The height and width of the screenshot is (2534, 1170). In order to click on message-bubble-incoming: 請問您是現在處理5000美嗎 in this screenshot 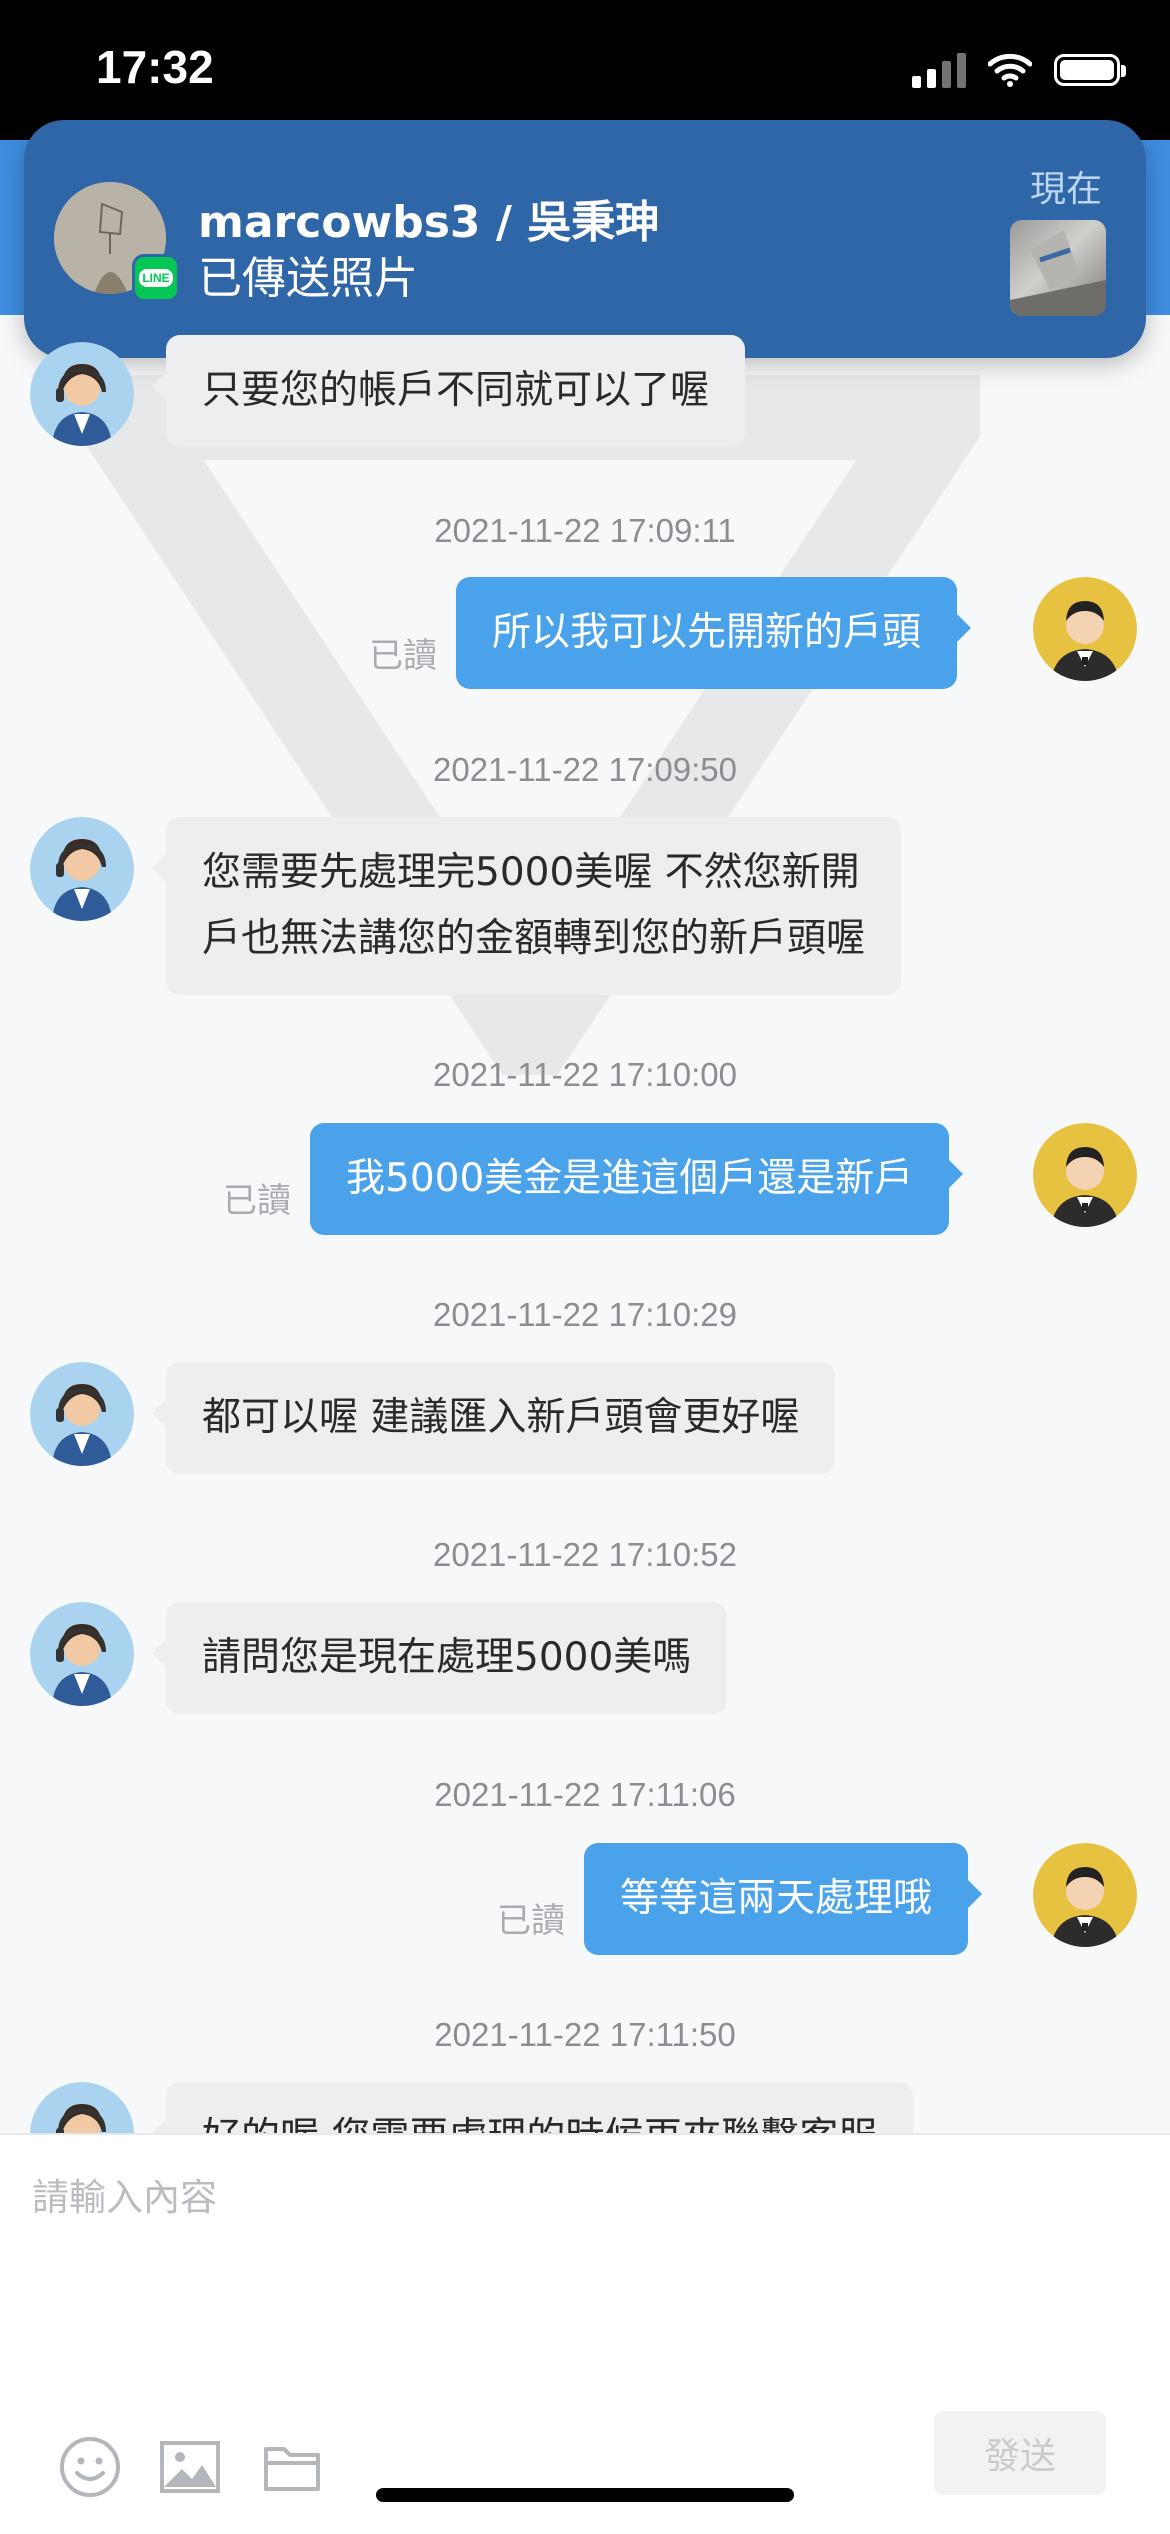, I will do `click(439, 1658)`.